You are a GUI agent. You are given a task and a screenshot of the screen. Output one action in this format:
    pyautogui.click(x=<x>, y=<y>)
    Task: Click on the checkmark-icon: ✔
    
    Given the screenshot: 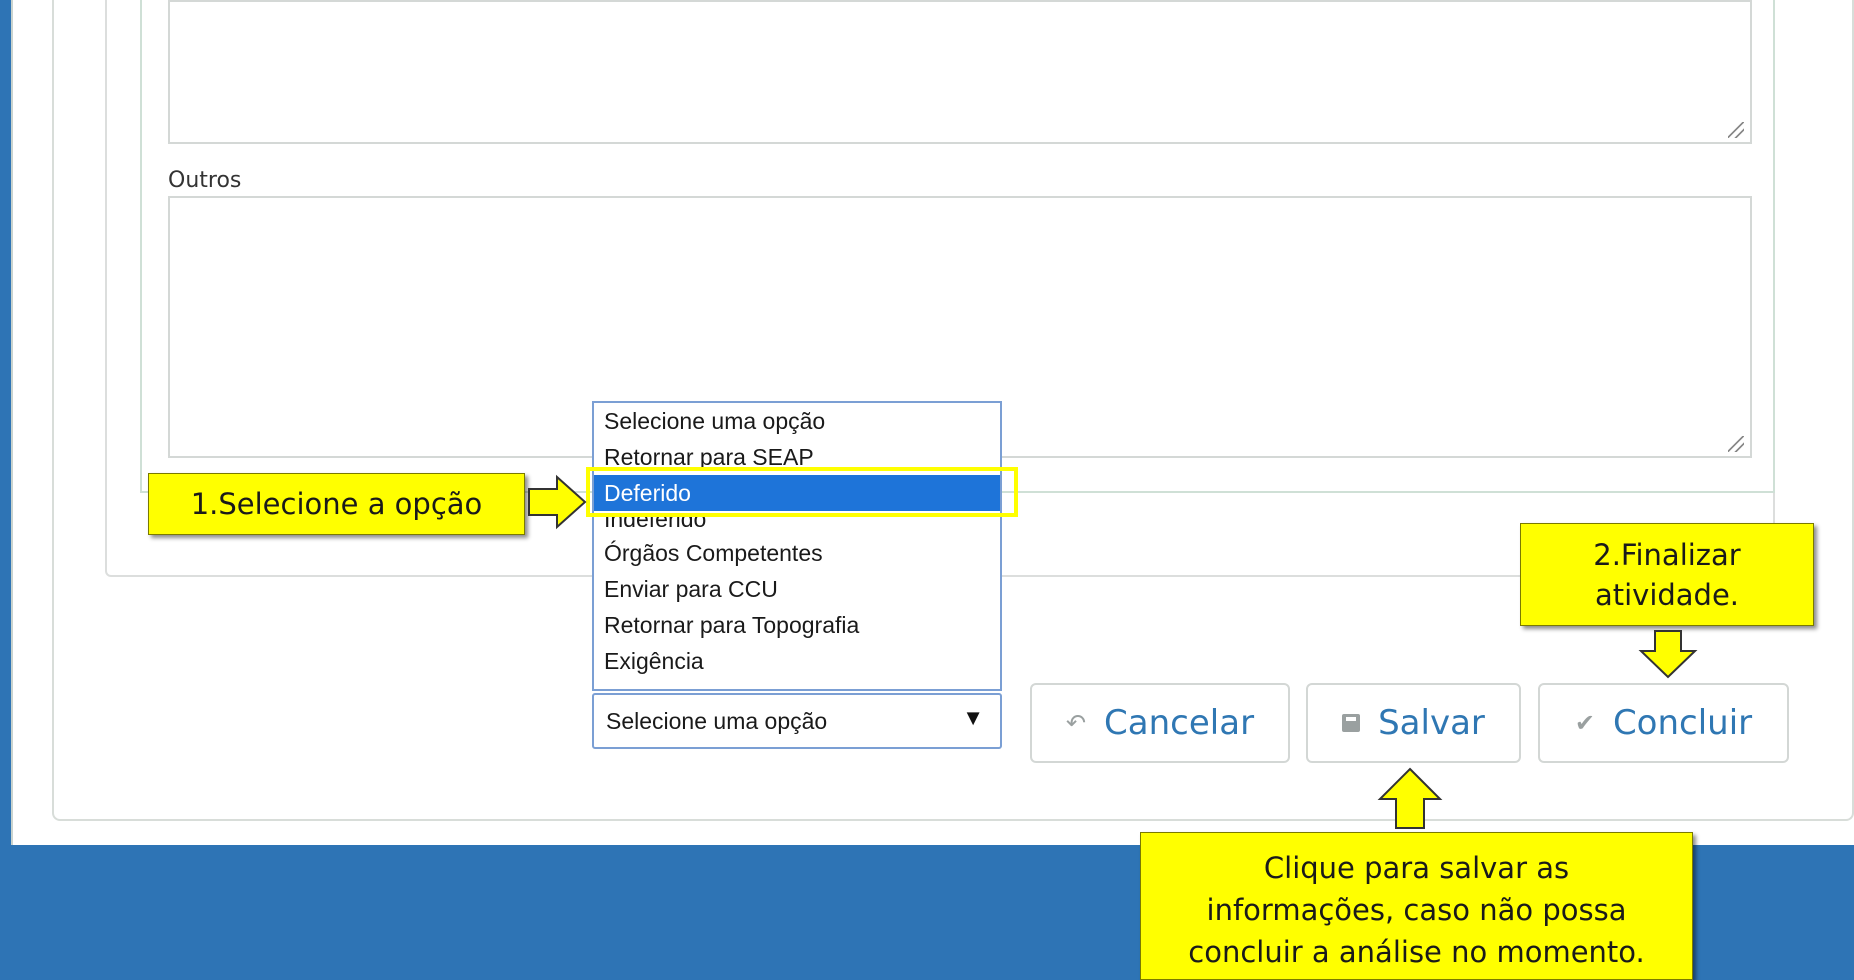 What is the action you would take?
    pyautogui.click(x=1584, y=723)
    